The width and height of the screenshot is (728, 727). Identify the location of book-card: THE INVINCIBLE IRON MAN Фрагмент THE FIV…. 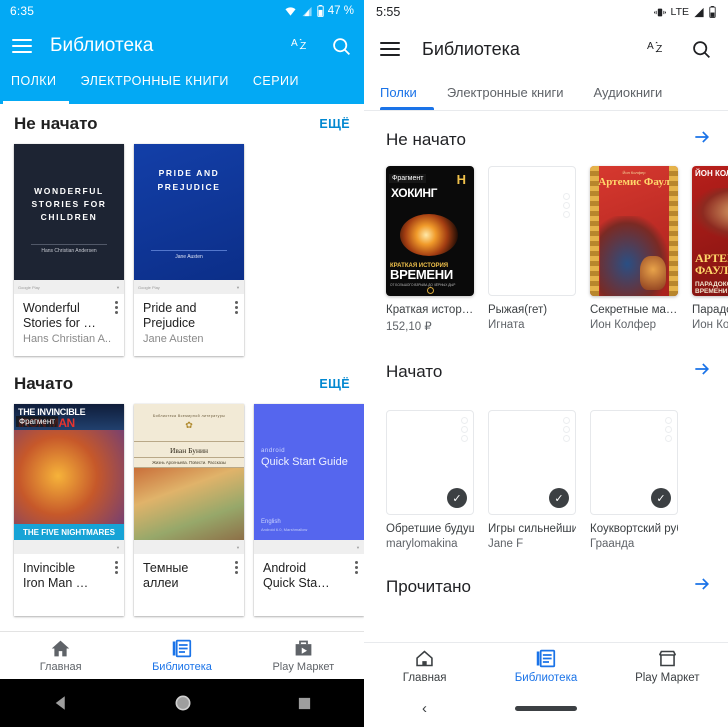
(69, 510).